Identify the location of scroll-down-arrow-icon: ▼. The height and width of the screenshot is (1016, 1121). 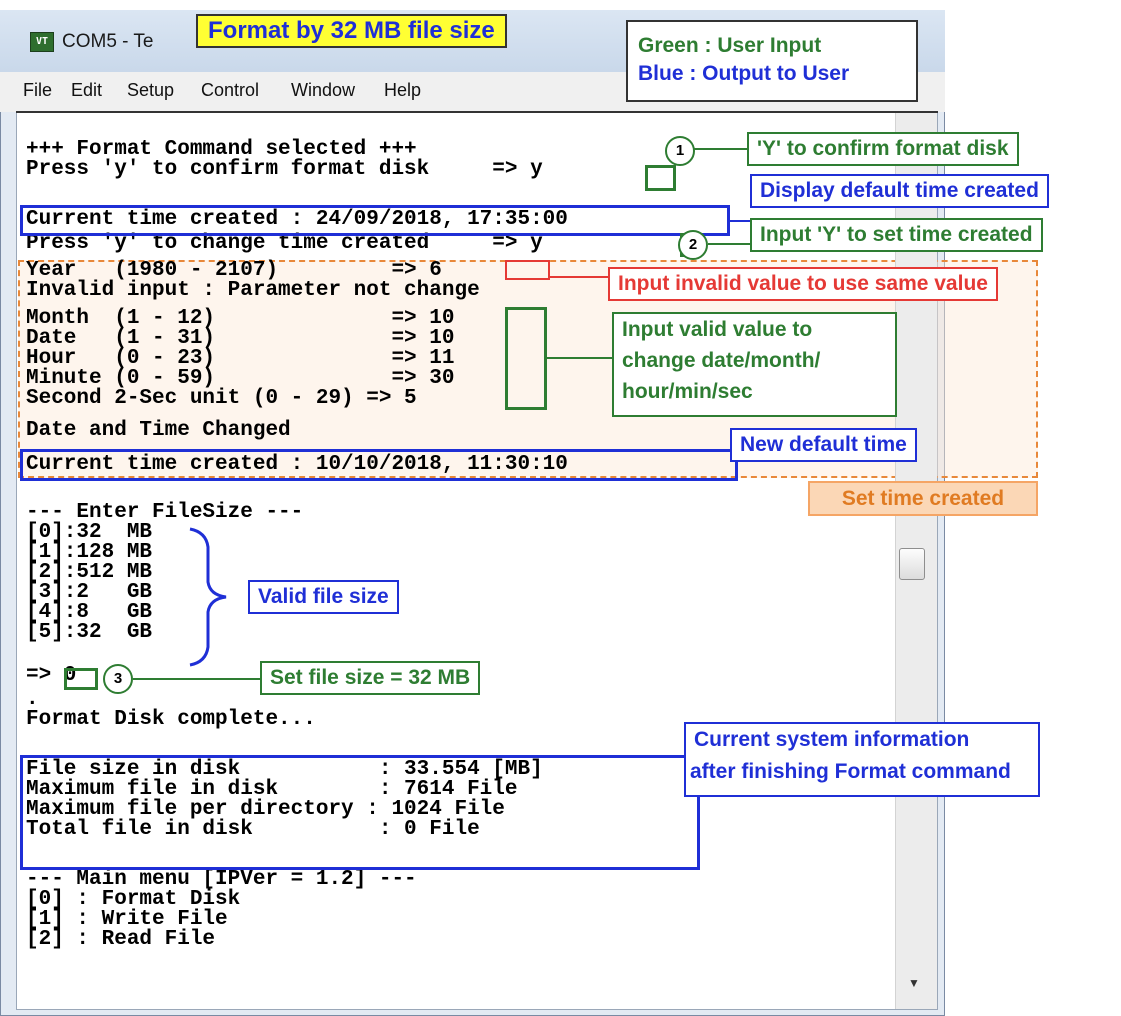
(914, 983).